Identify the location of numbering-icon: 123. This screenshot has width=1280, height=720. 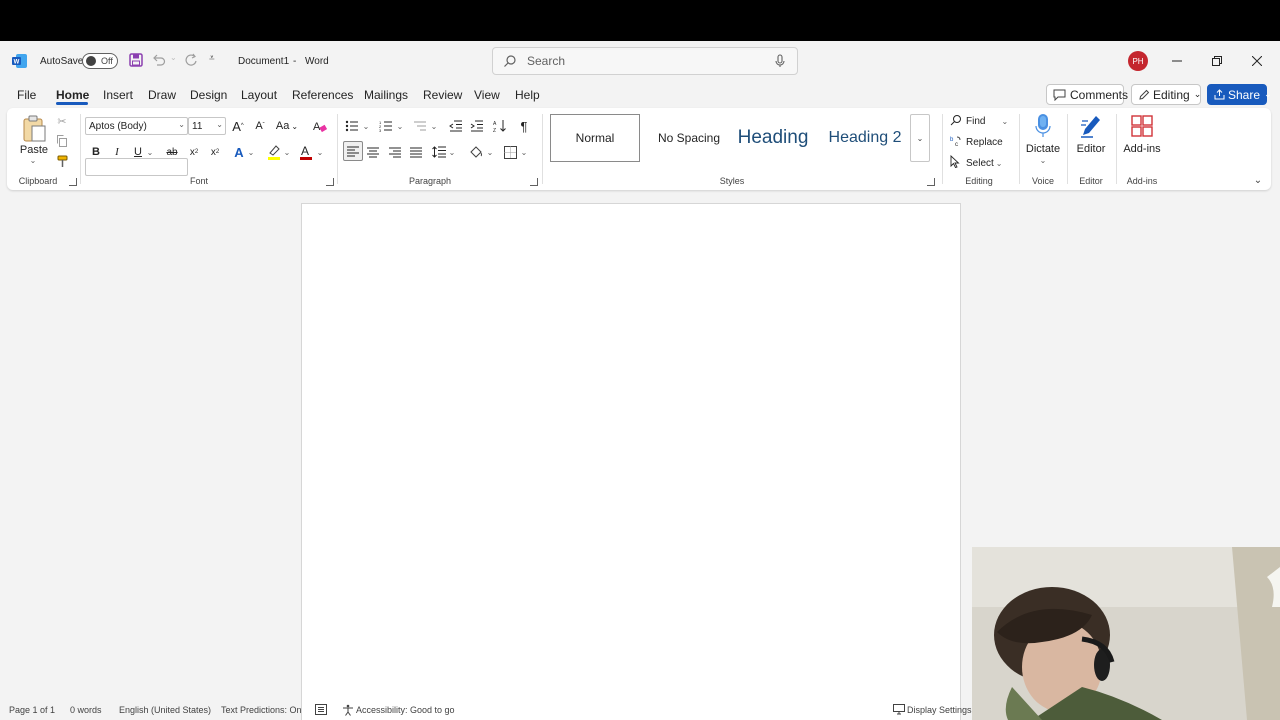
(386, 126).